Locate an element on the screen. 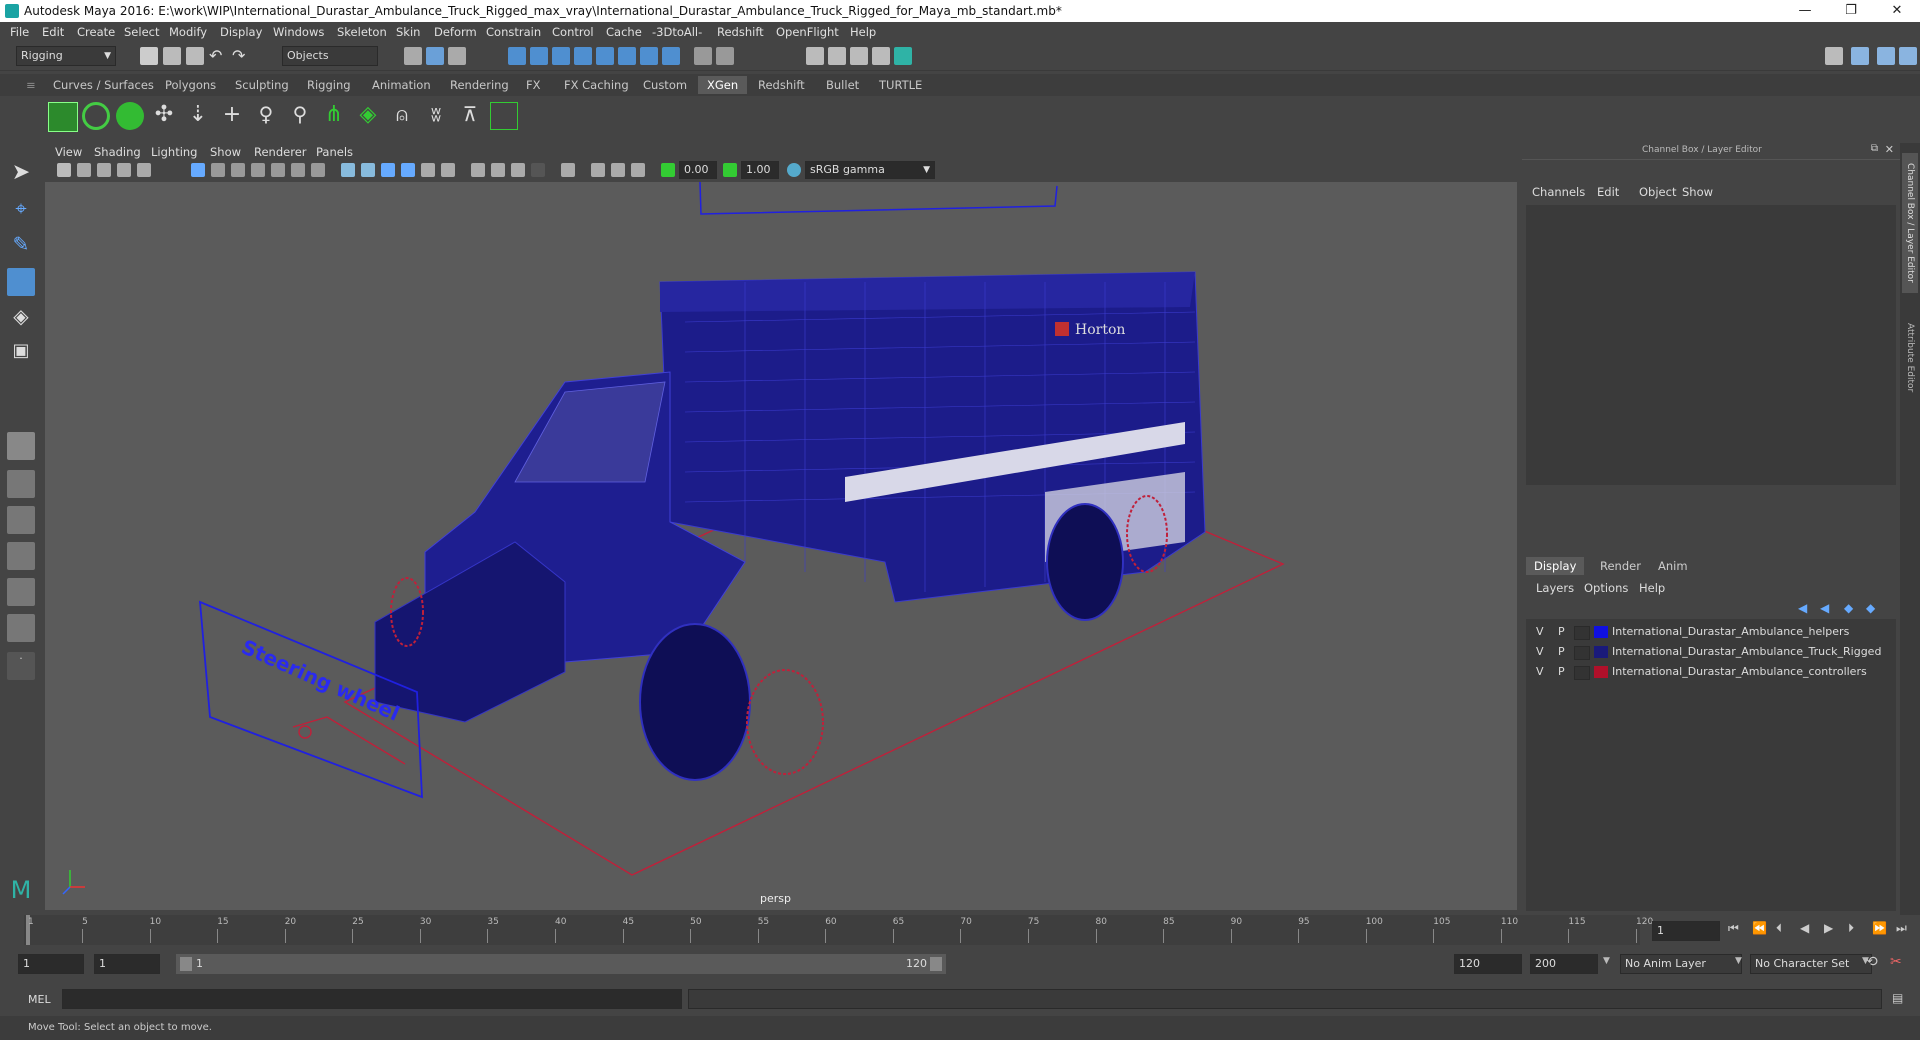 This screenshot has height=1040, width=1920. input-output-icon is located at coordinates (725, 56).